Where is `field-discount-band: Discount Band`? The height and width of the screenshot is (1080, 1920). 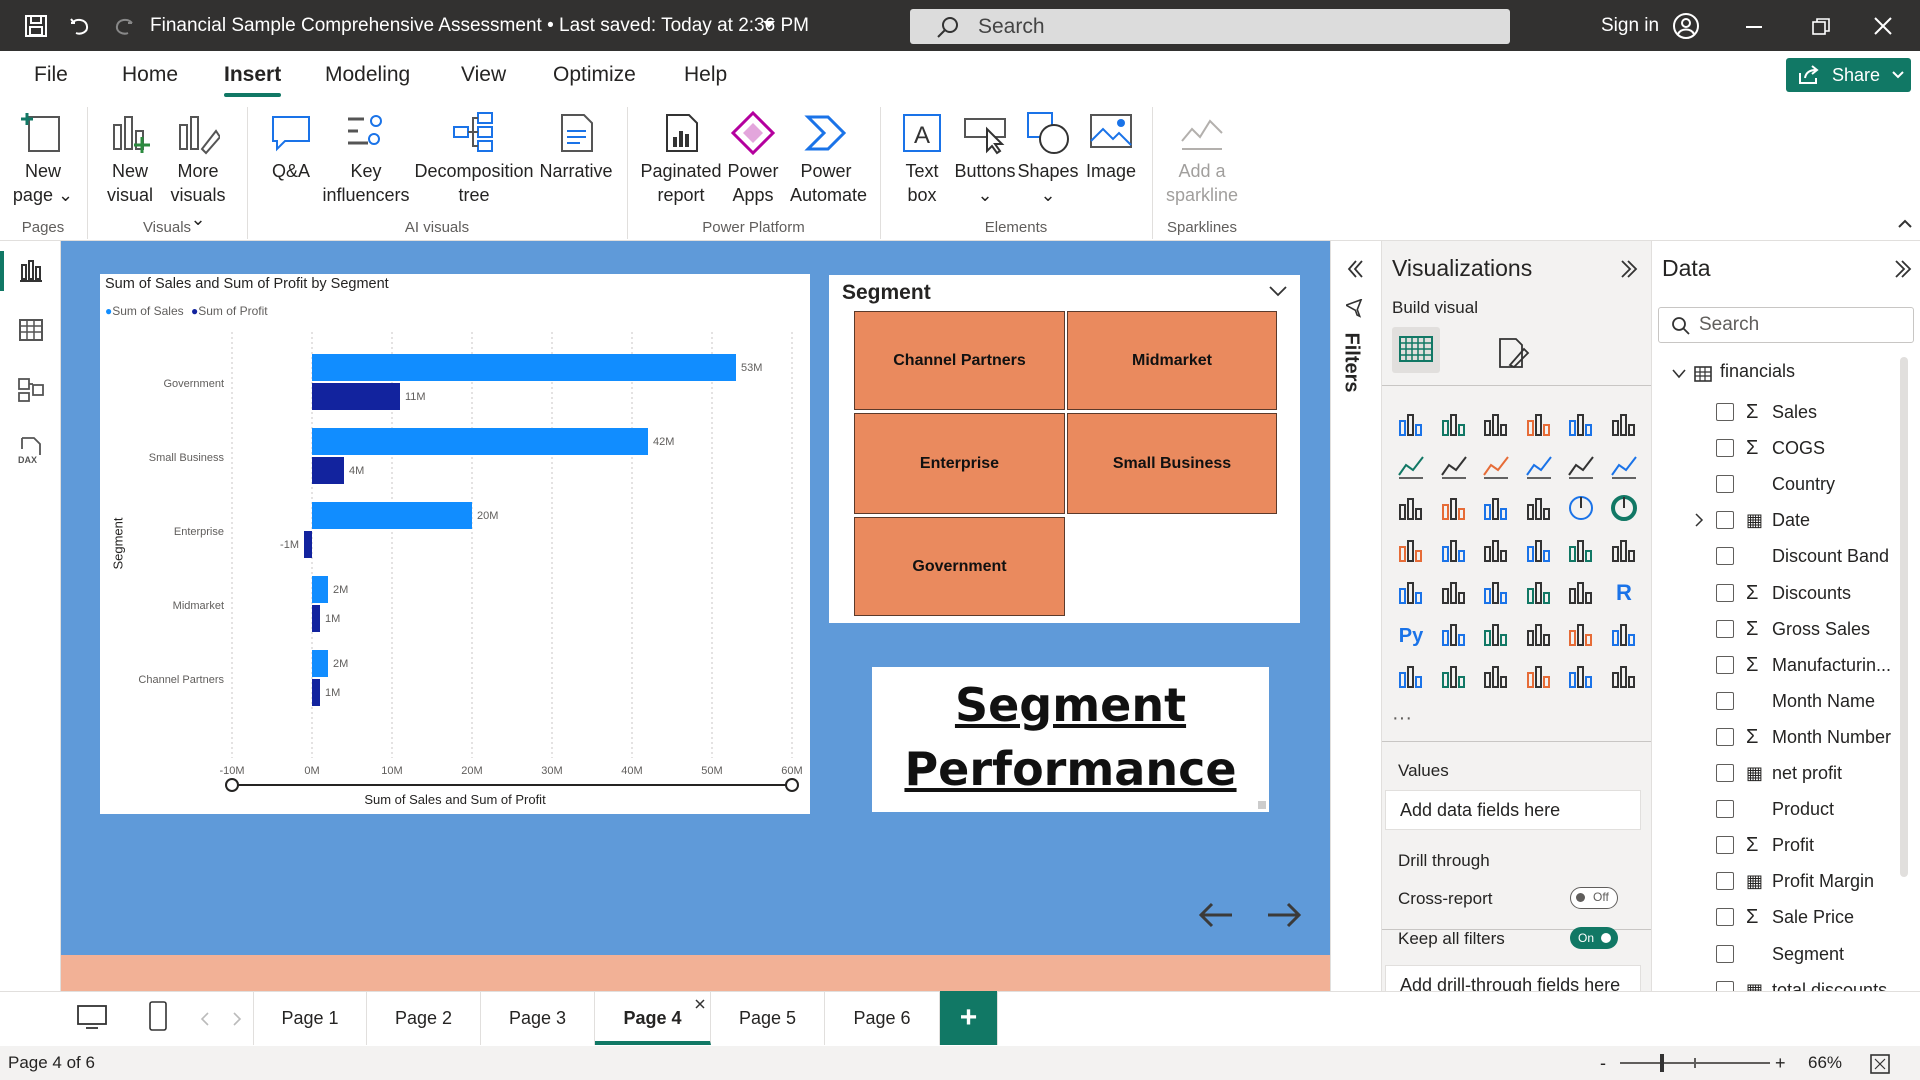
field-discount-band: Discount Band is located at coordinates (1830, 556).